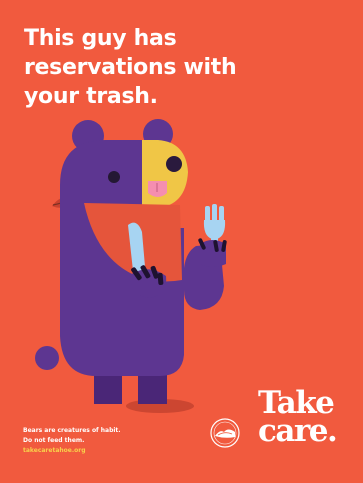  Describe the element at coordinates (47, 358) in the screenshot. I see `bear-tail` at that location.